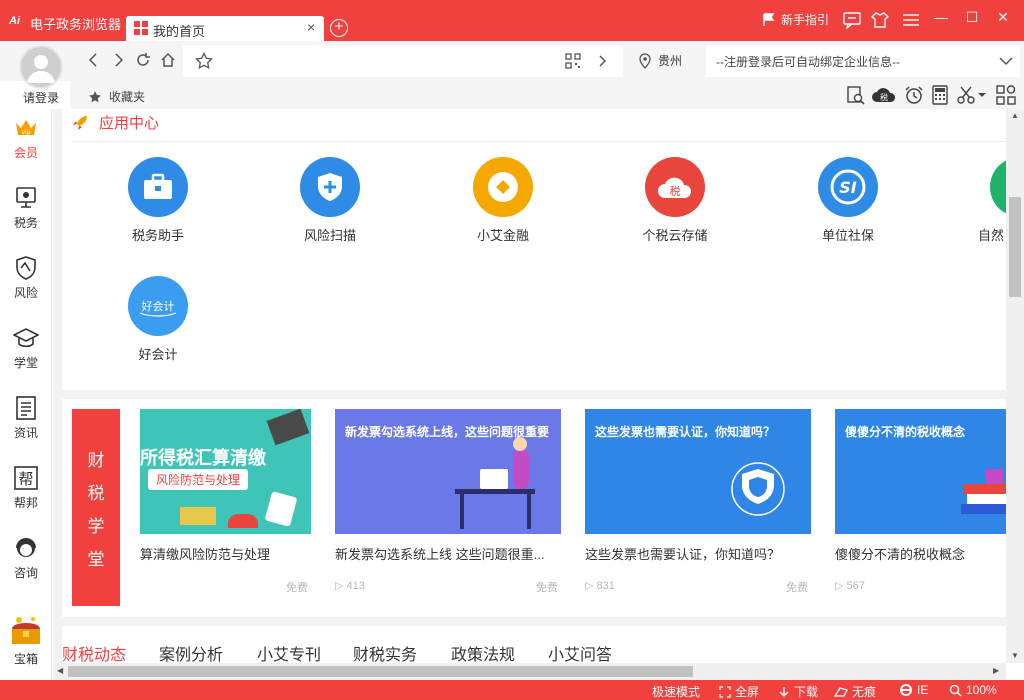 The height and width of the screenshot is (700, 1024). Describe the element at coordinates (157, 235) in the screenshot. I see `app-name: 税务助手` at that location.